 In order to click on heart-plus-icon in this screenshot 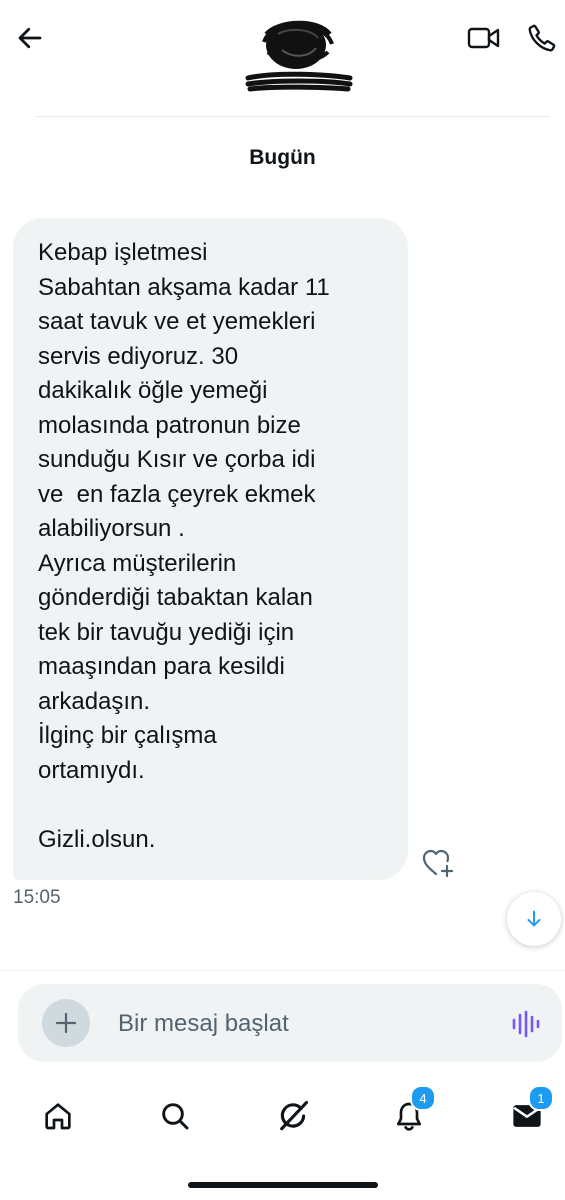, I will do `click(438, 863)`.